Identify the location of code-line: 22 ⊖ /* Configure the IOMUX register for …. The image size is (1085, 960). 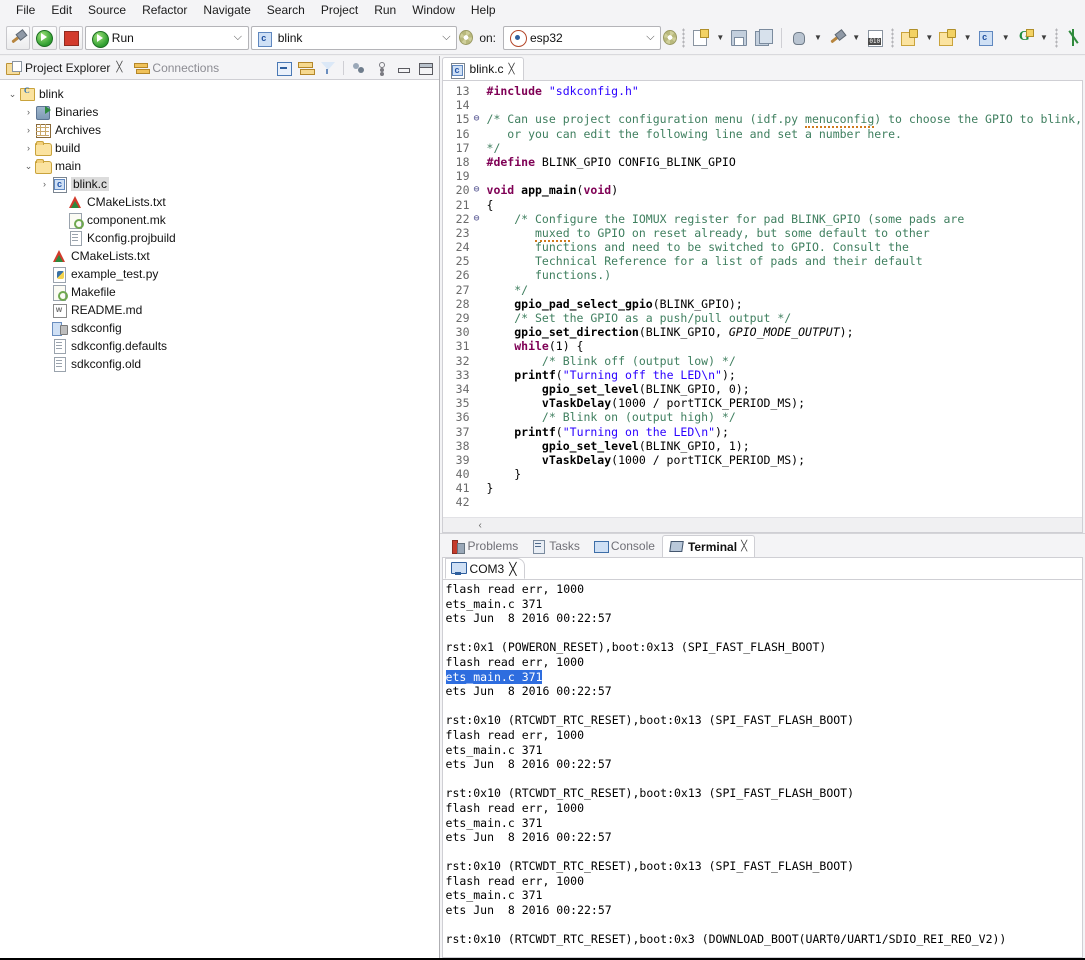
(762, 219).